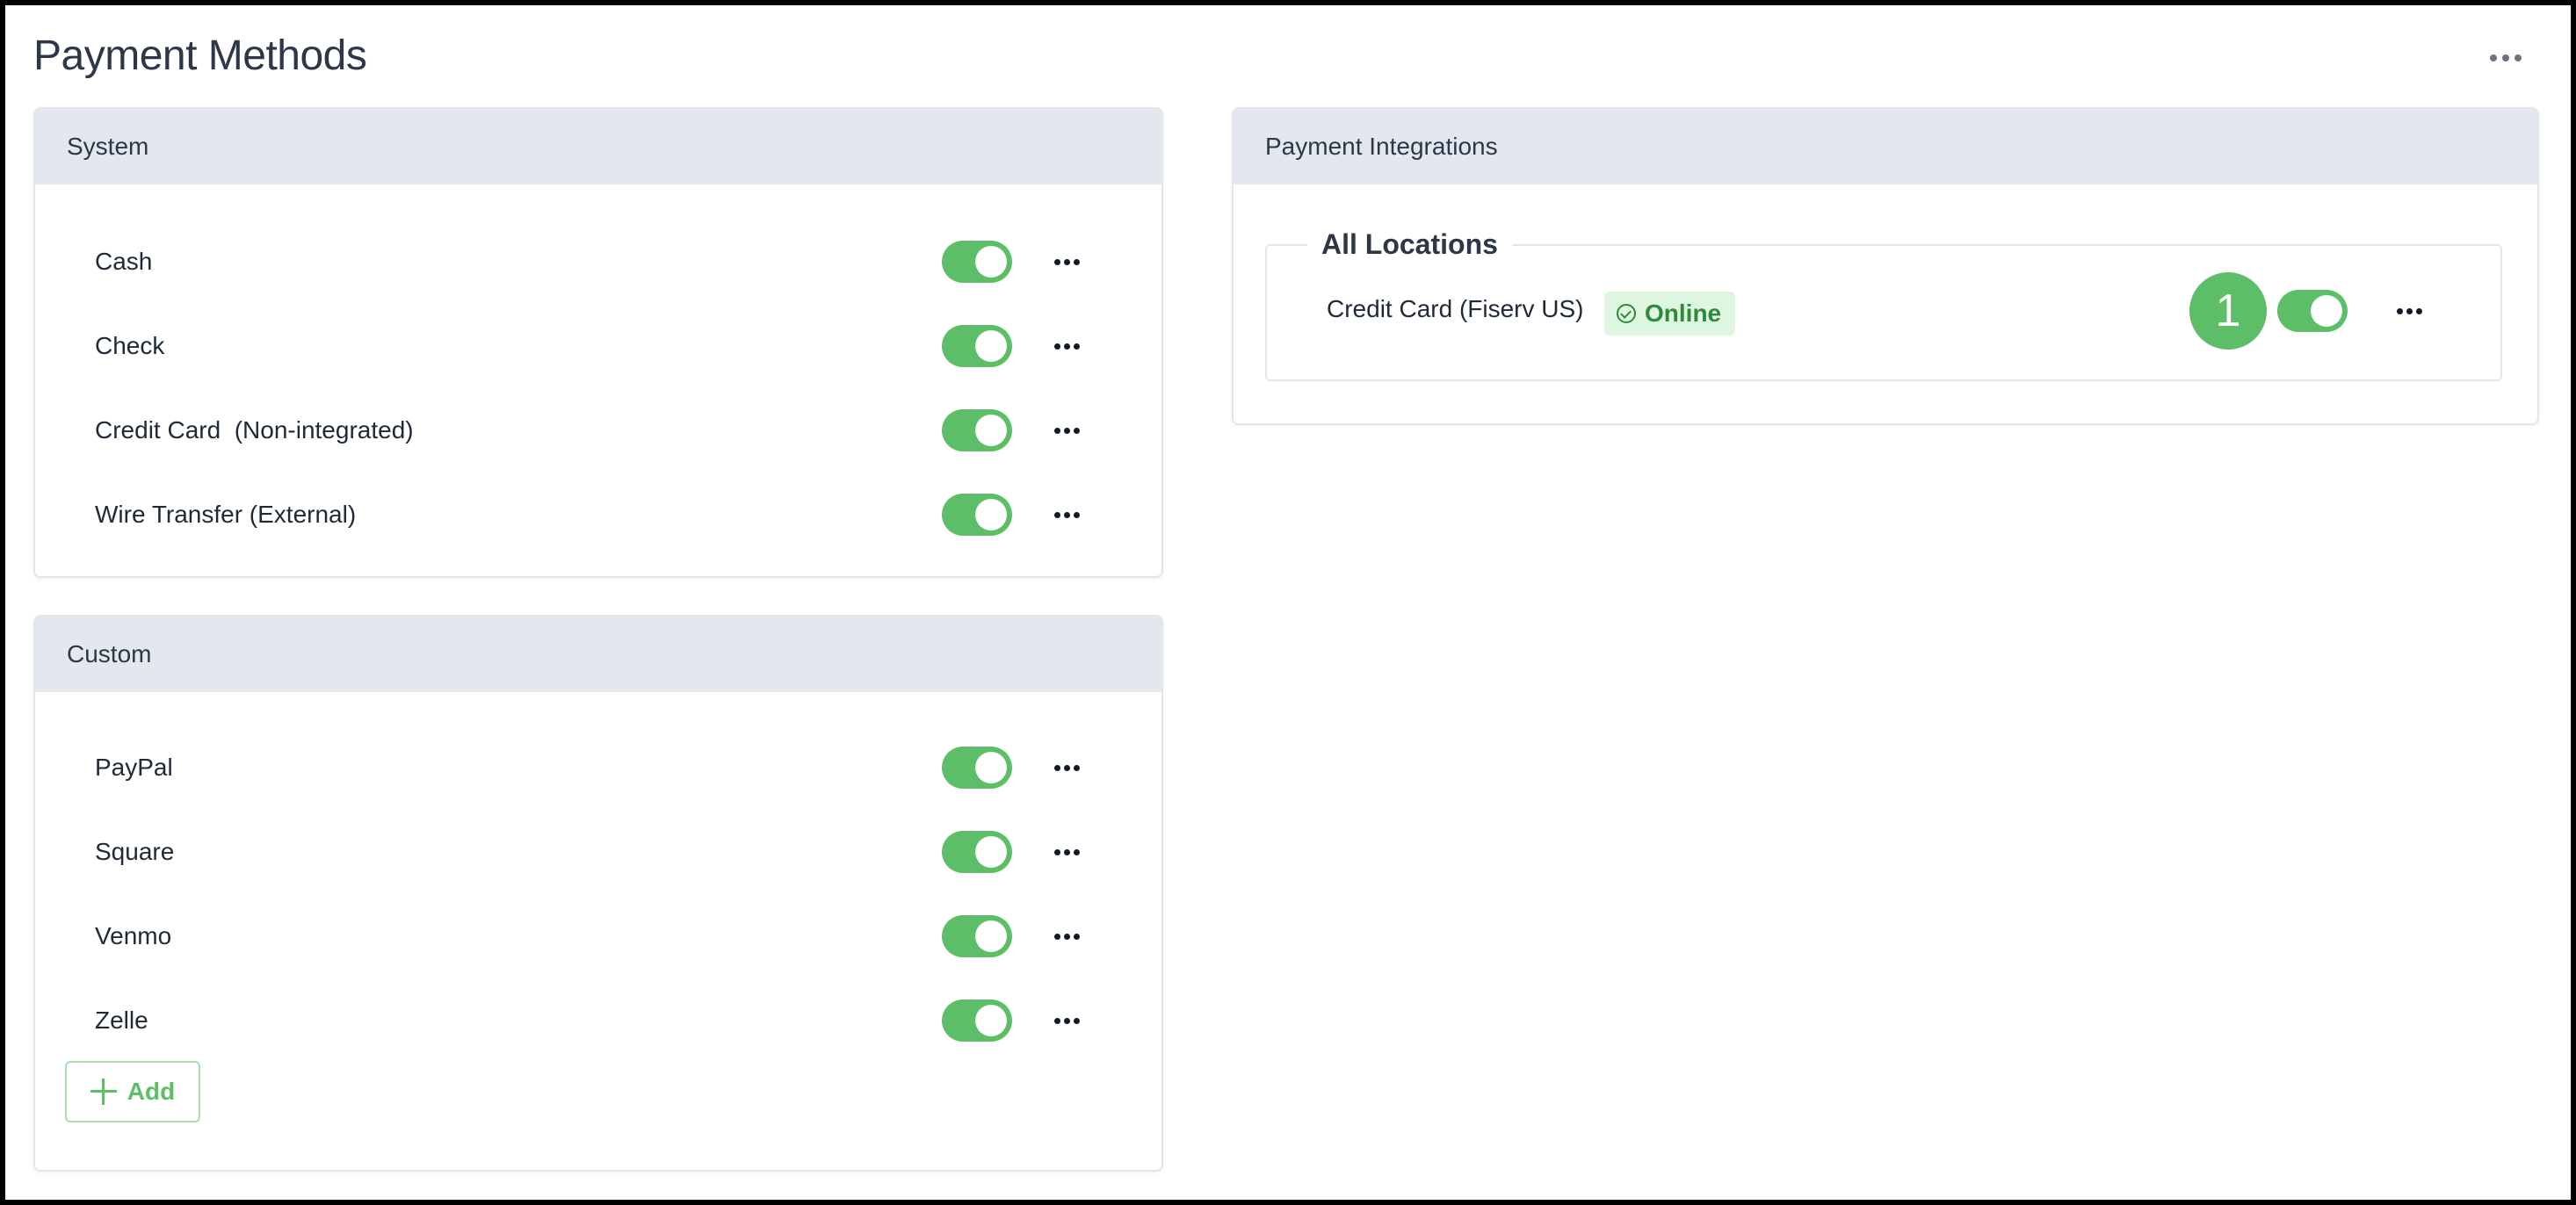  What do you see at coordinates (1626, 313) in the screenshot?
I see `check-circle-icon` at bounding box center [1626, 313].